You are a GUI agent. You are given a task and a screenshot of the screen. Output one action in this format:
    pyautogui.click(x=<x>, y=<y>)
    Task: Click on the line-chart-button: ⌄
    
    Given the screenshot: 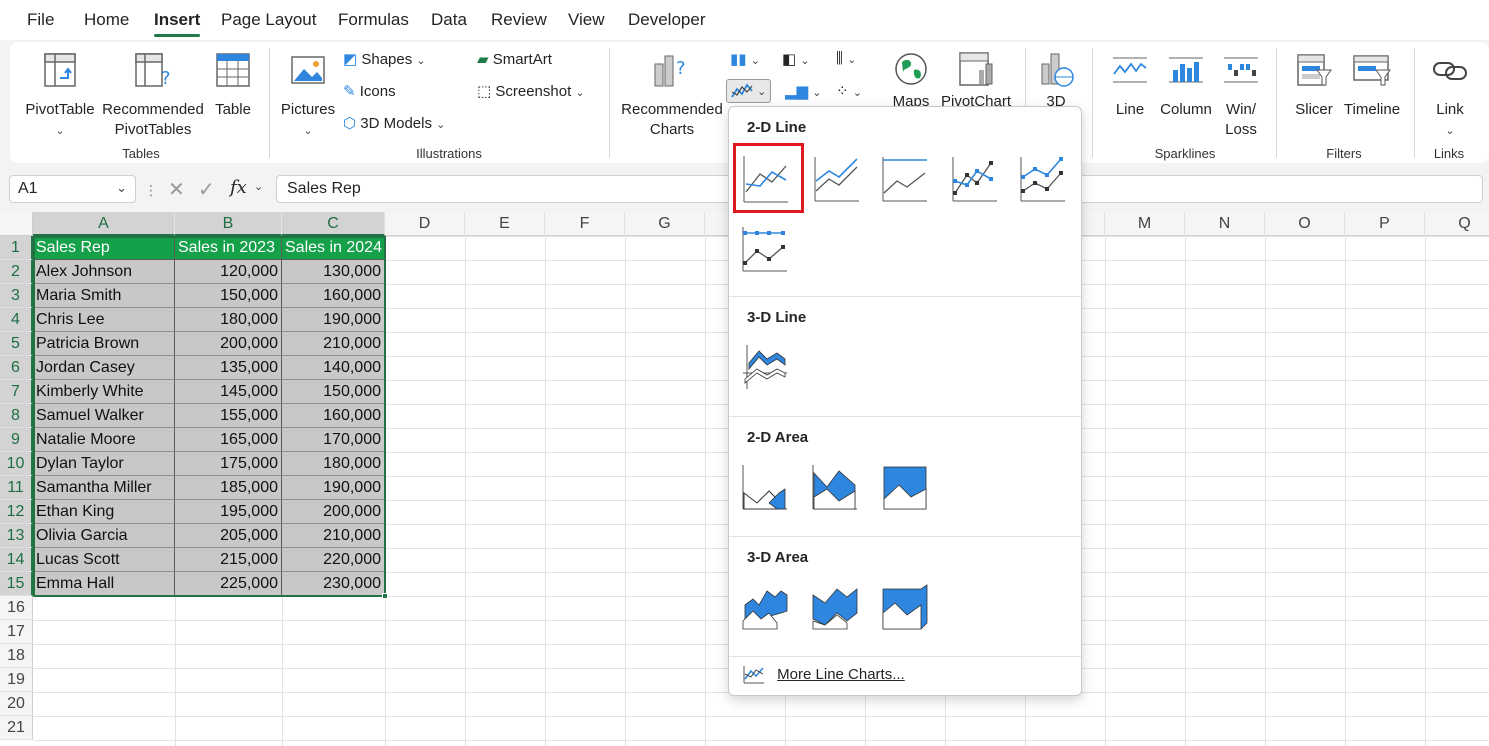 What is the action you would take?
    pyautogui.click(x=749, y=91)
    